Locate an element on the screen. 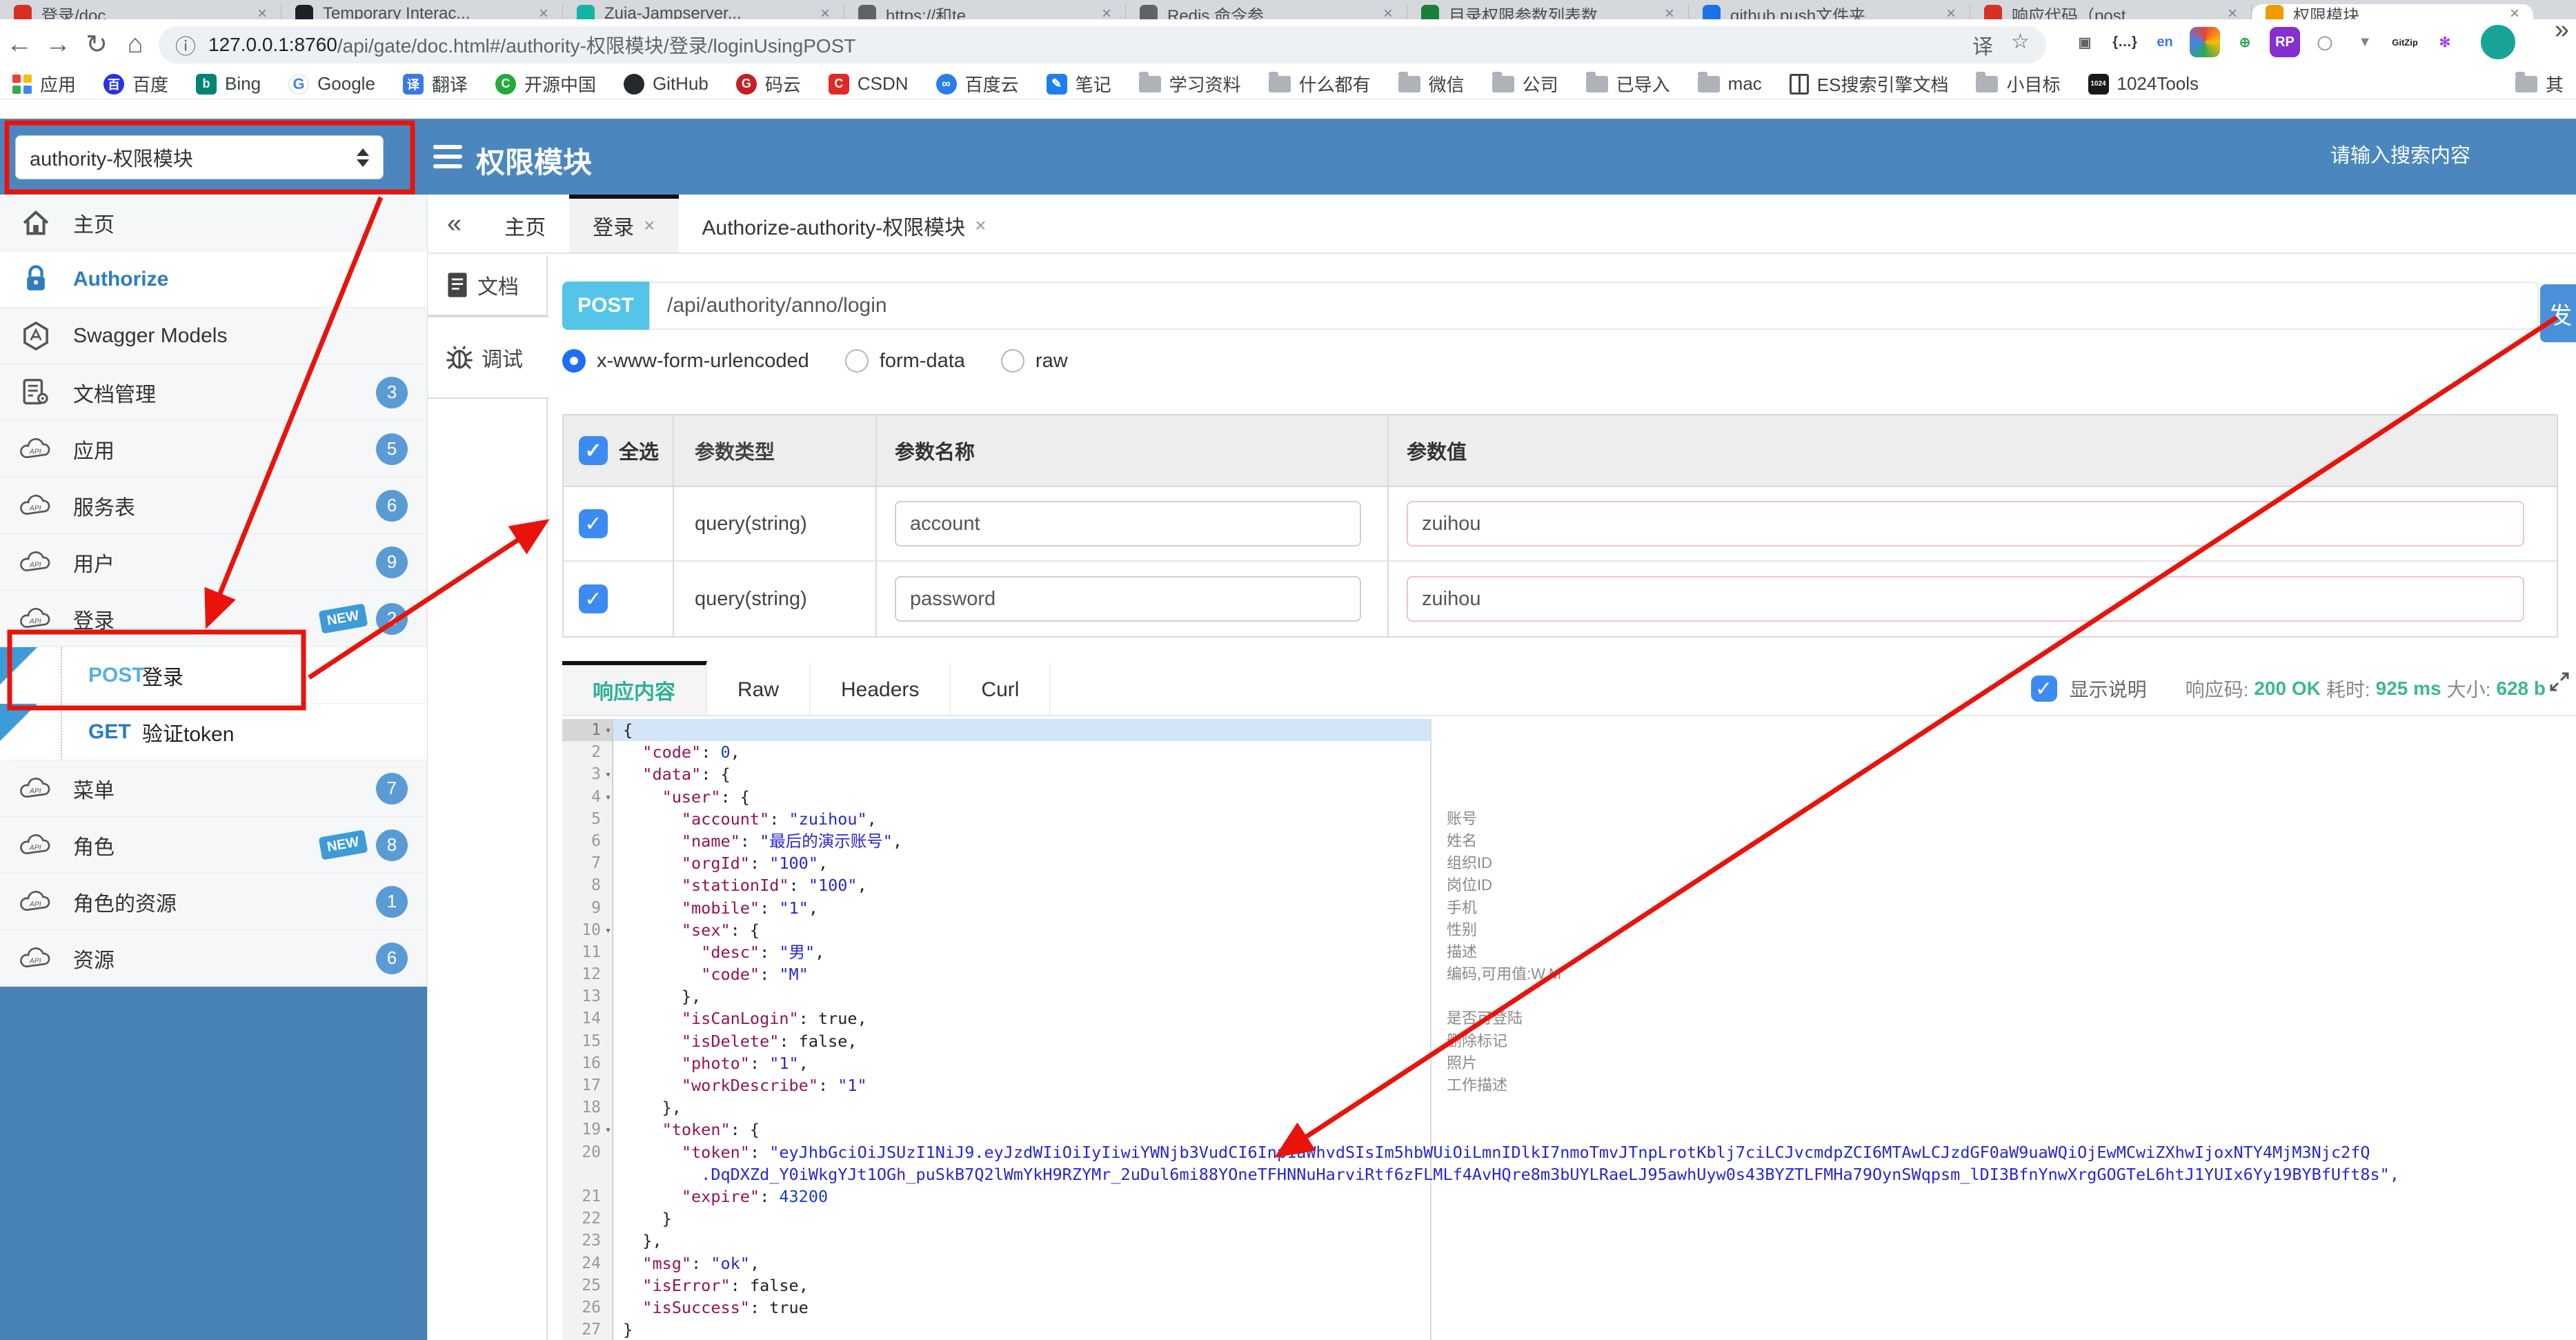 The height and width of the screenshot is (1340, 2576). browser-tab: 响应代码（post... × is located at coordinates (2111, 11).